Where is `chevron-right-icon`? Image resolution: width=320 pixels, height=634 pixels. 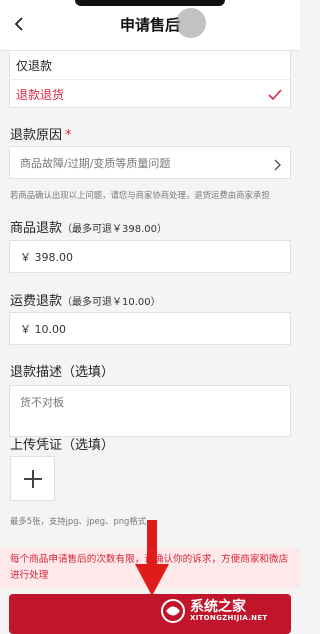 chevron-right-icon is located at coordinates (278, 165).